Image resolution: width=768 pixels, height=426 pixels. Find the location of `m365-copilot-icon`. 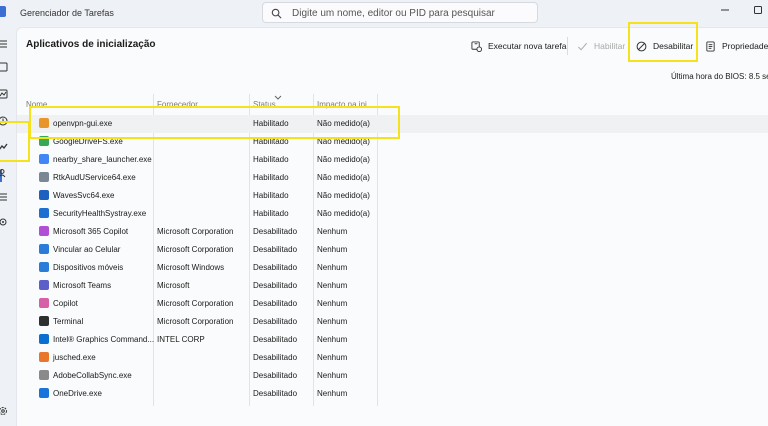

m365-copilot-icon is located at coordinates (44, 231).